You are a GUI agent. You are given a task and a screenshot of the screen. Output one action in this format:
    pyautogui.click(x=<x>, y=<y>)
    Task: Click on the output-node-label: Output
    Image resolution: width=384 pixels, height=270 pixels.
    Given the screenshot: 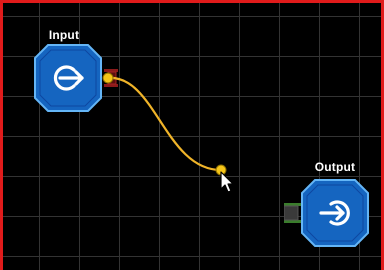 What is the action you would take?
    pyautogui.click(x=335, y=167)
    